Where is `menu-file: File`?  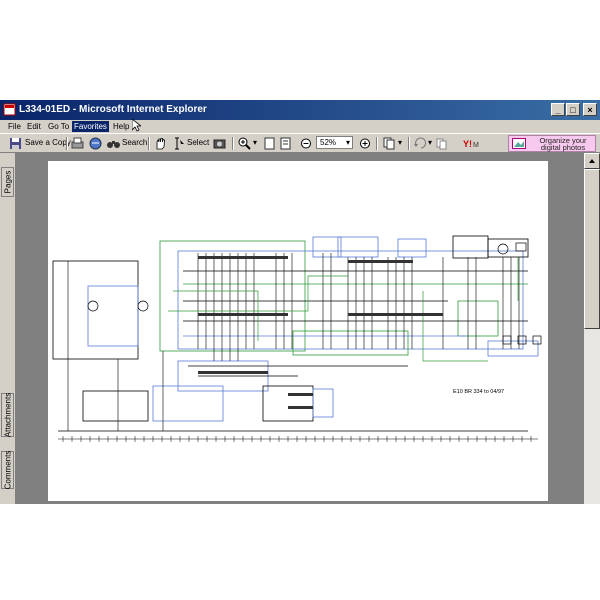
menu-file: File is located at coordinates (14, 126).